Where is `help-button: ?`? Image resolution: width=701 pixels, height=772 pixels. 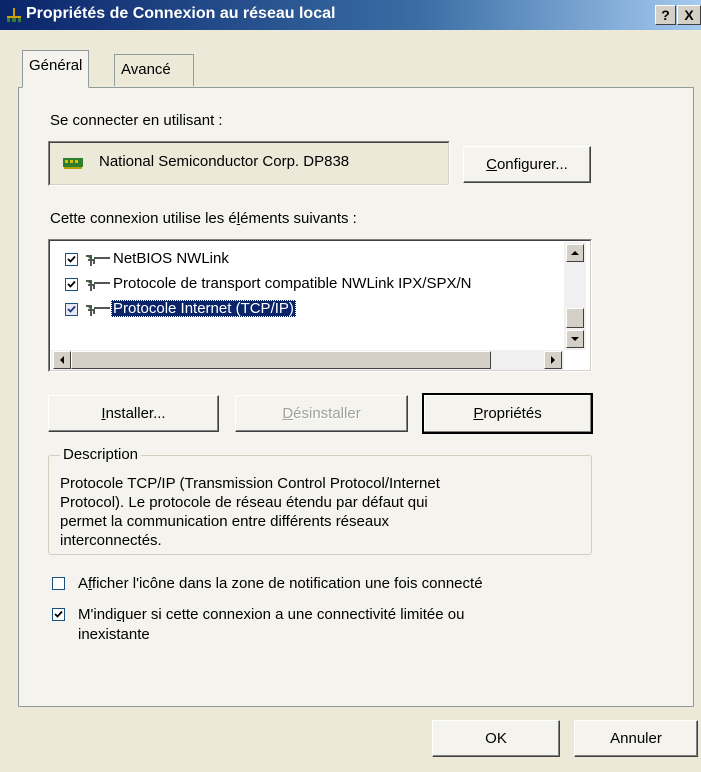 help-button: ? is located at coordinates (665, 15).